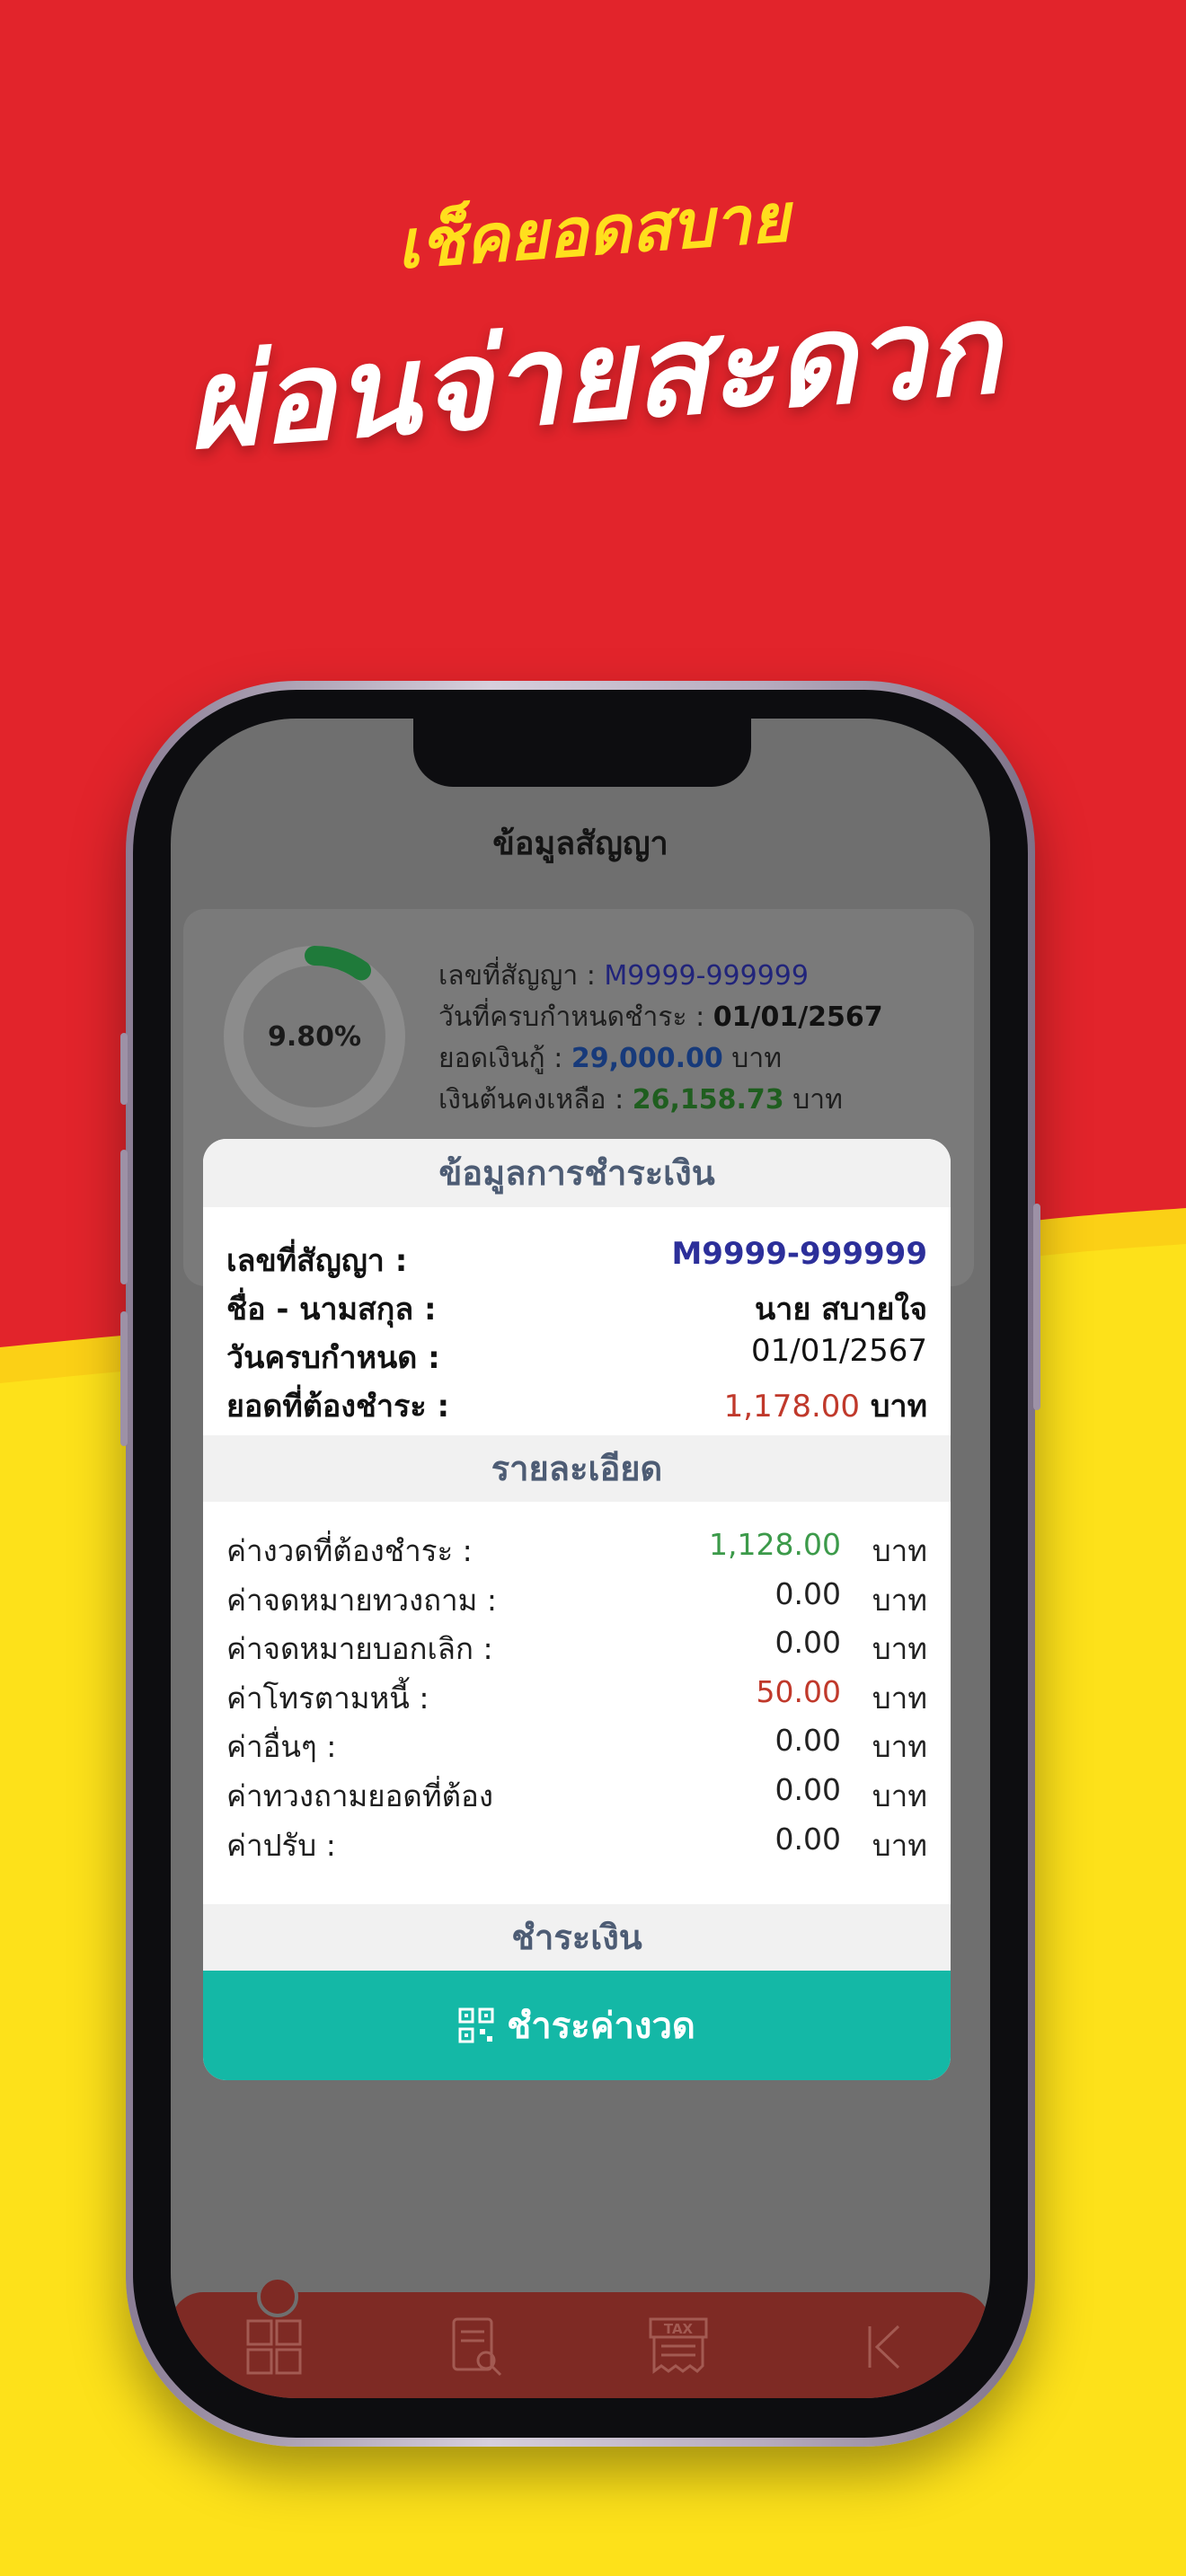 The image size is (1186, 2576). What do you see at coordinates (331, 1310) in the screenshot?
I see `info-label: ชื่อ - นามสกุล :` at bounding box center [331, 1310].